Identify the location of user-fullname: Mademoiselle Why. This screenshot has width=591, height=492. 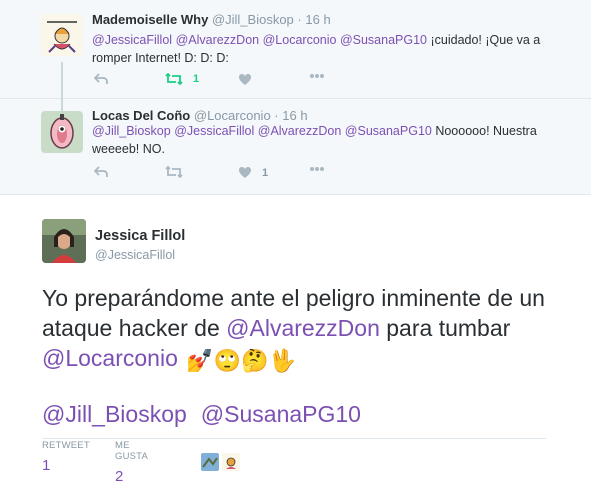
(150, 19).